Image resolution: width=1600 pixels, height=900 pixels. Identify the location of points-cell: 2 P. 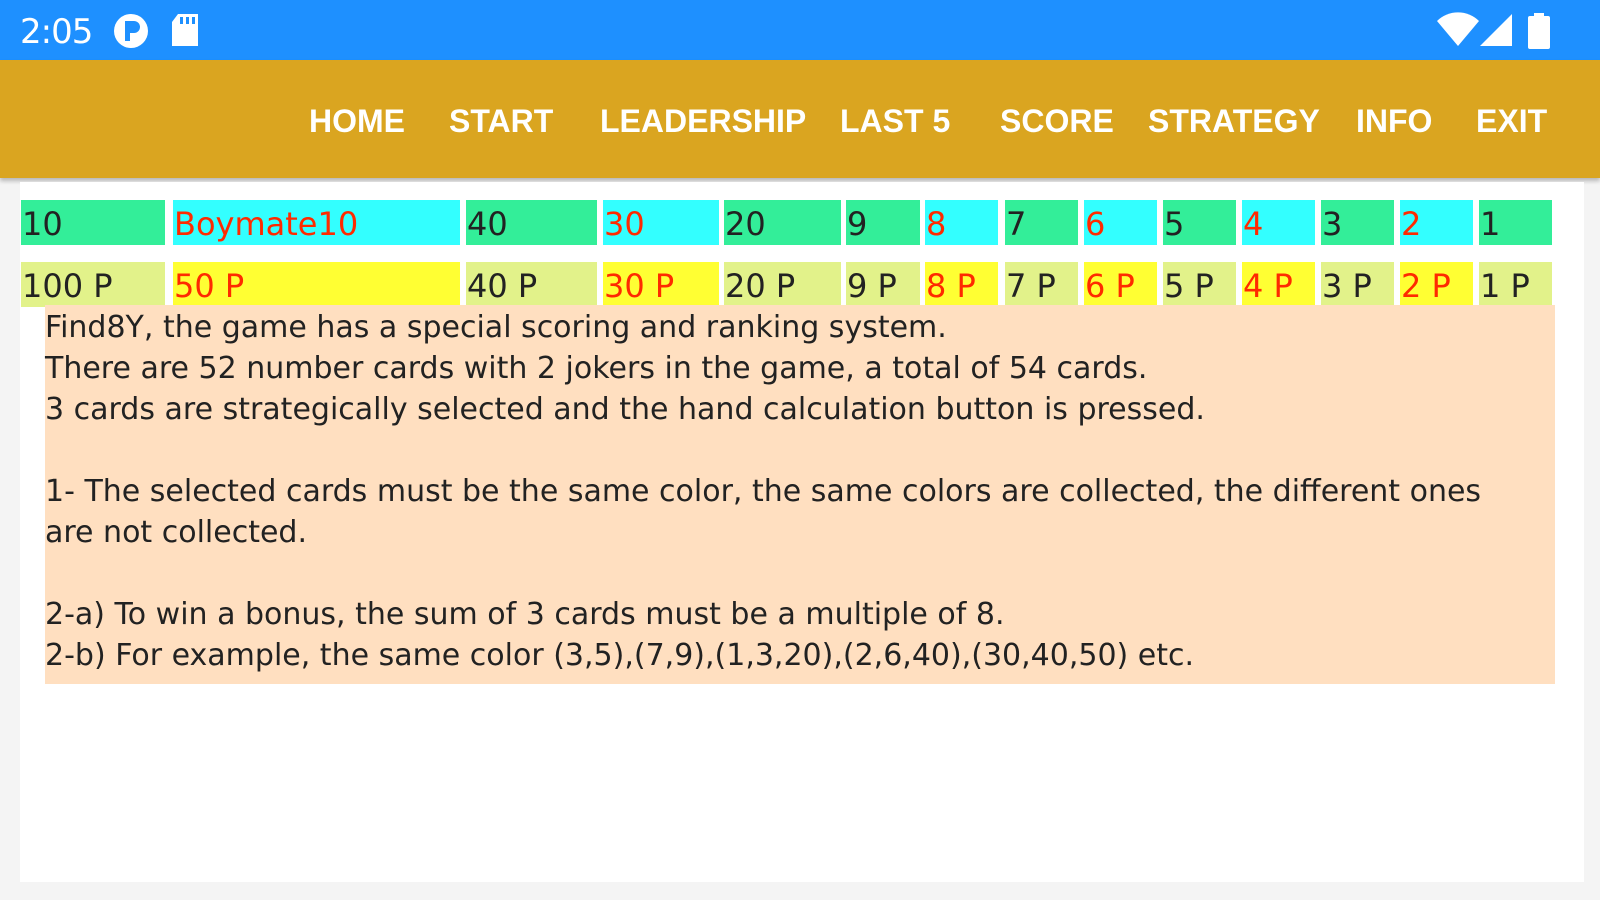
(1436, 284).